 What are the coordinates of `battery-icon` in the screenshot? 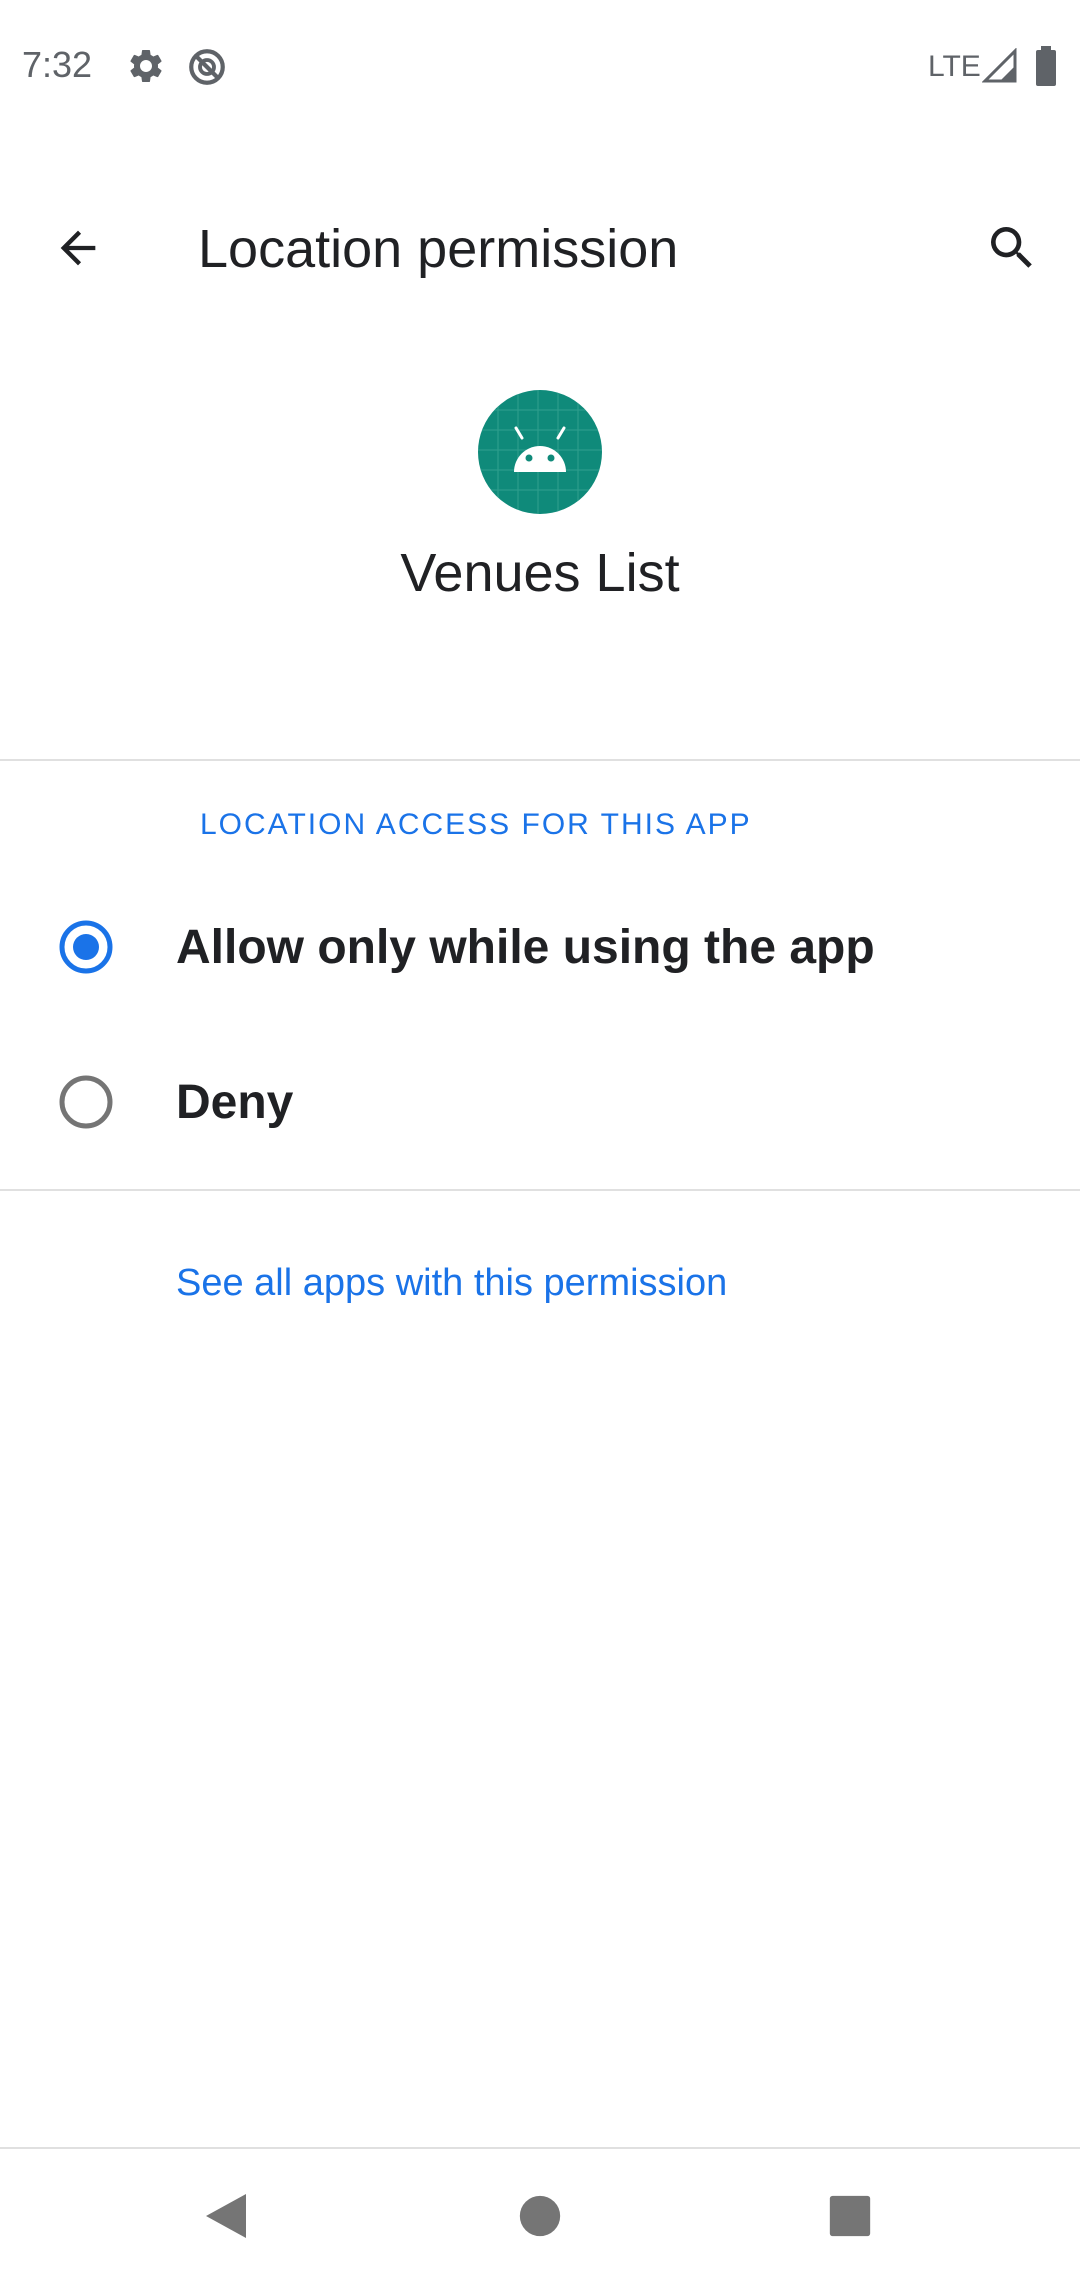 It's located at (1046, 68).